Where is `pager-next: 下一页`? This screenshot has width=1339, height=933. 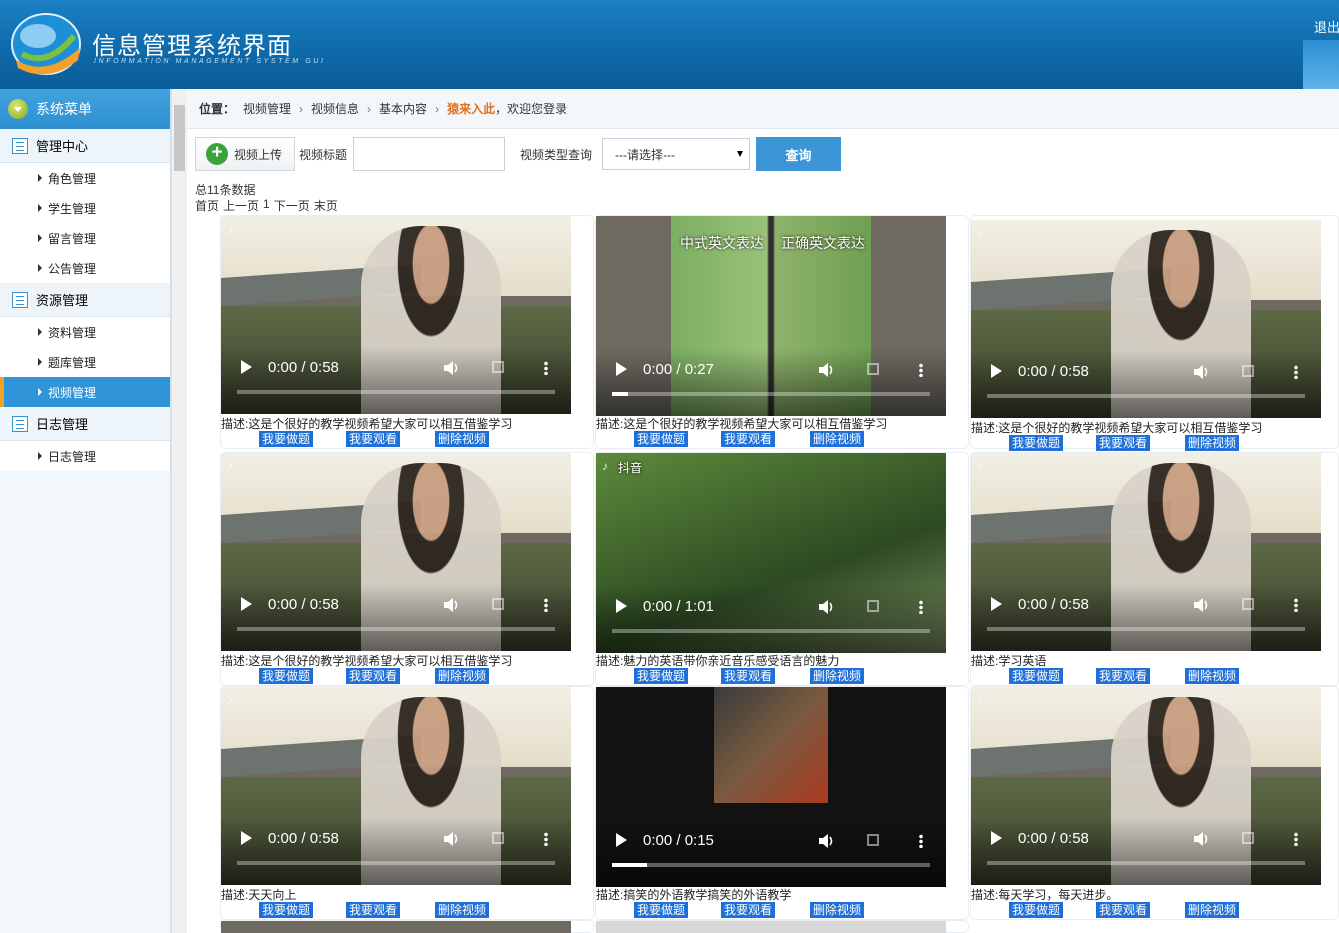
pager-next: 下一页 is located at coordinates (292, 205).